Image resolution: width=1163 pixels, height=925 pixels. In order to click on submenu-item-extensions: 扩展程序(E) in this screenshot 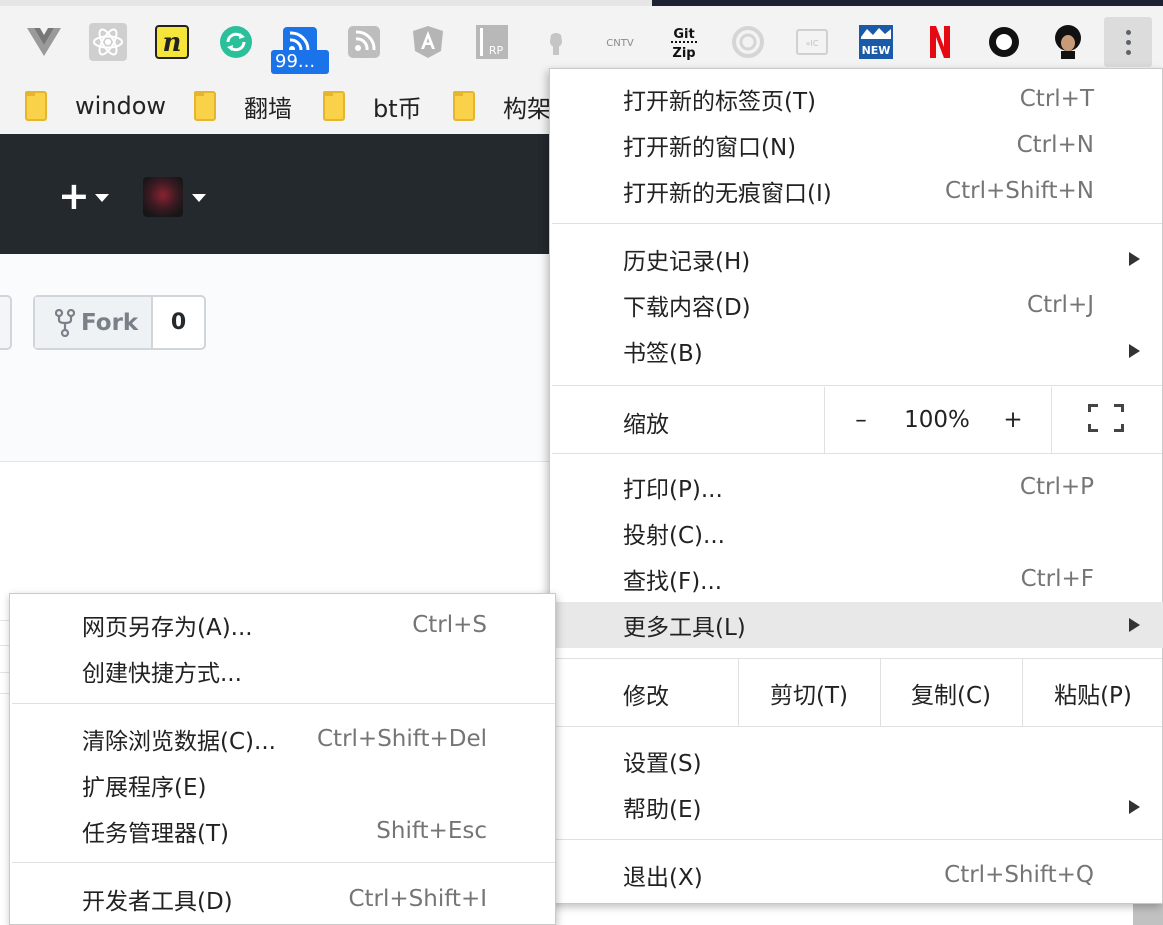, I will do `click(283, 785)`.